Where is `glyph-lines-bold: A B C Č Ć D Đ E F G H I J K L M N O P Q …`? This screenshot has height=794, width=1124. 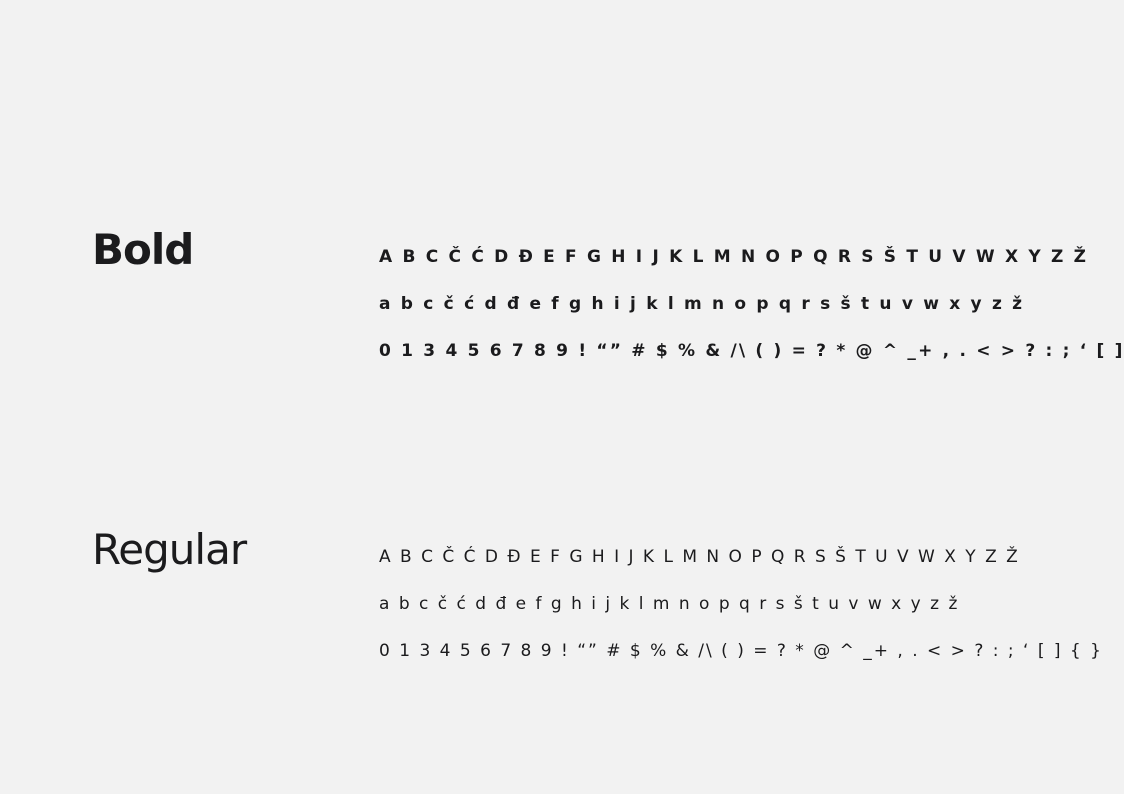 glyph-lines-bold: A B C Č Ć D Đ E F G H I J K L M N O P Q … is located at coordinates (751, 312).